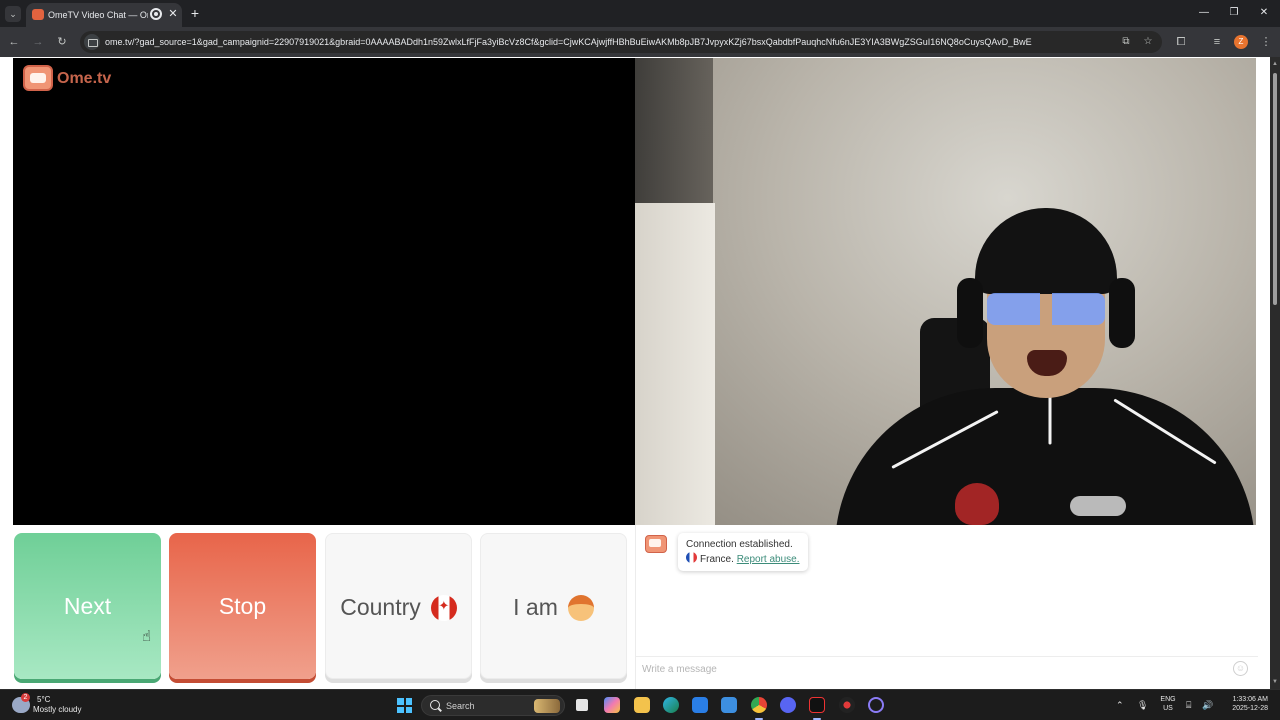 This screenshot has height=720, width=1280. I want to click on microsoft-store-icon, so click(700, 705).